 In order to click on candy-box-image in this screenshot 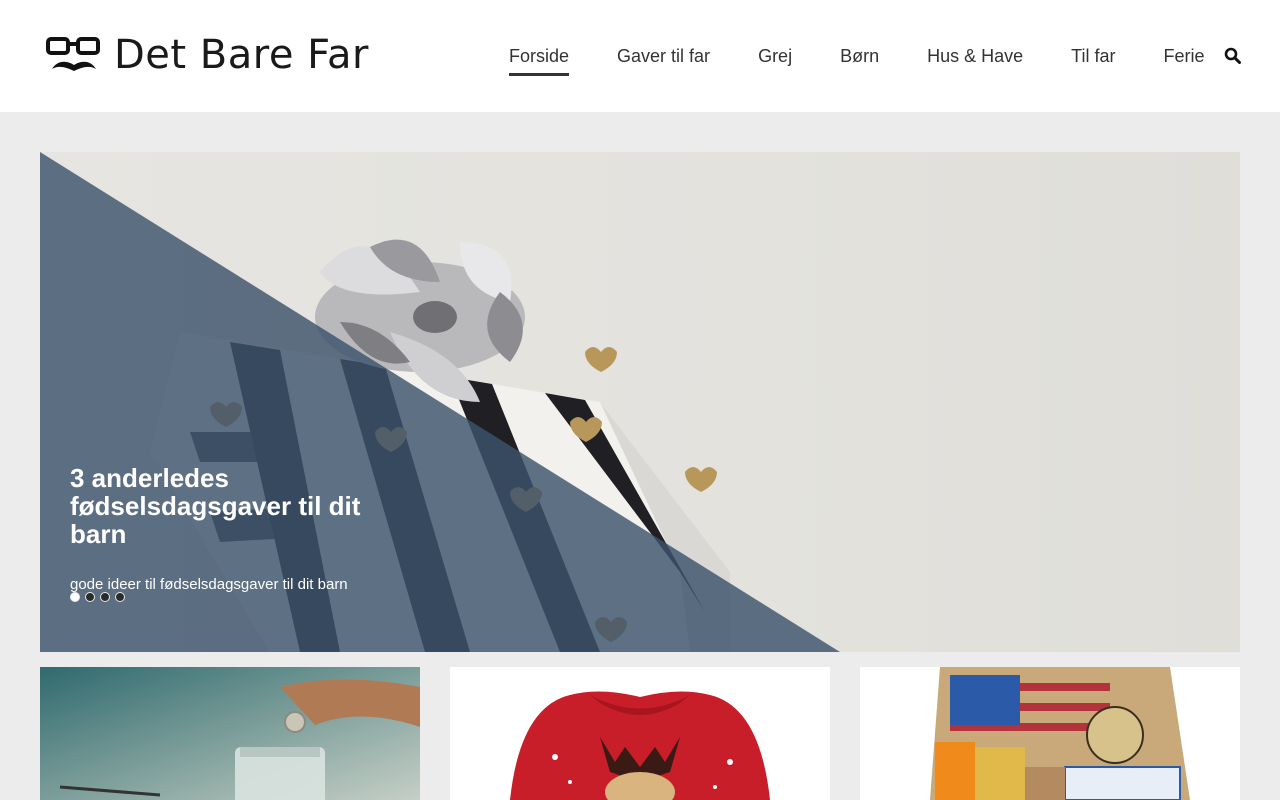, I will do `click(1050, 733)`.